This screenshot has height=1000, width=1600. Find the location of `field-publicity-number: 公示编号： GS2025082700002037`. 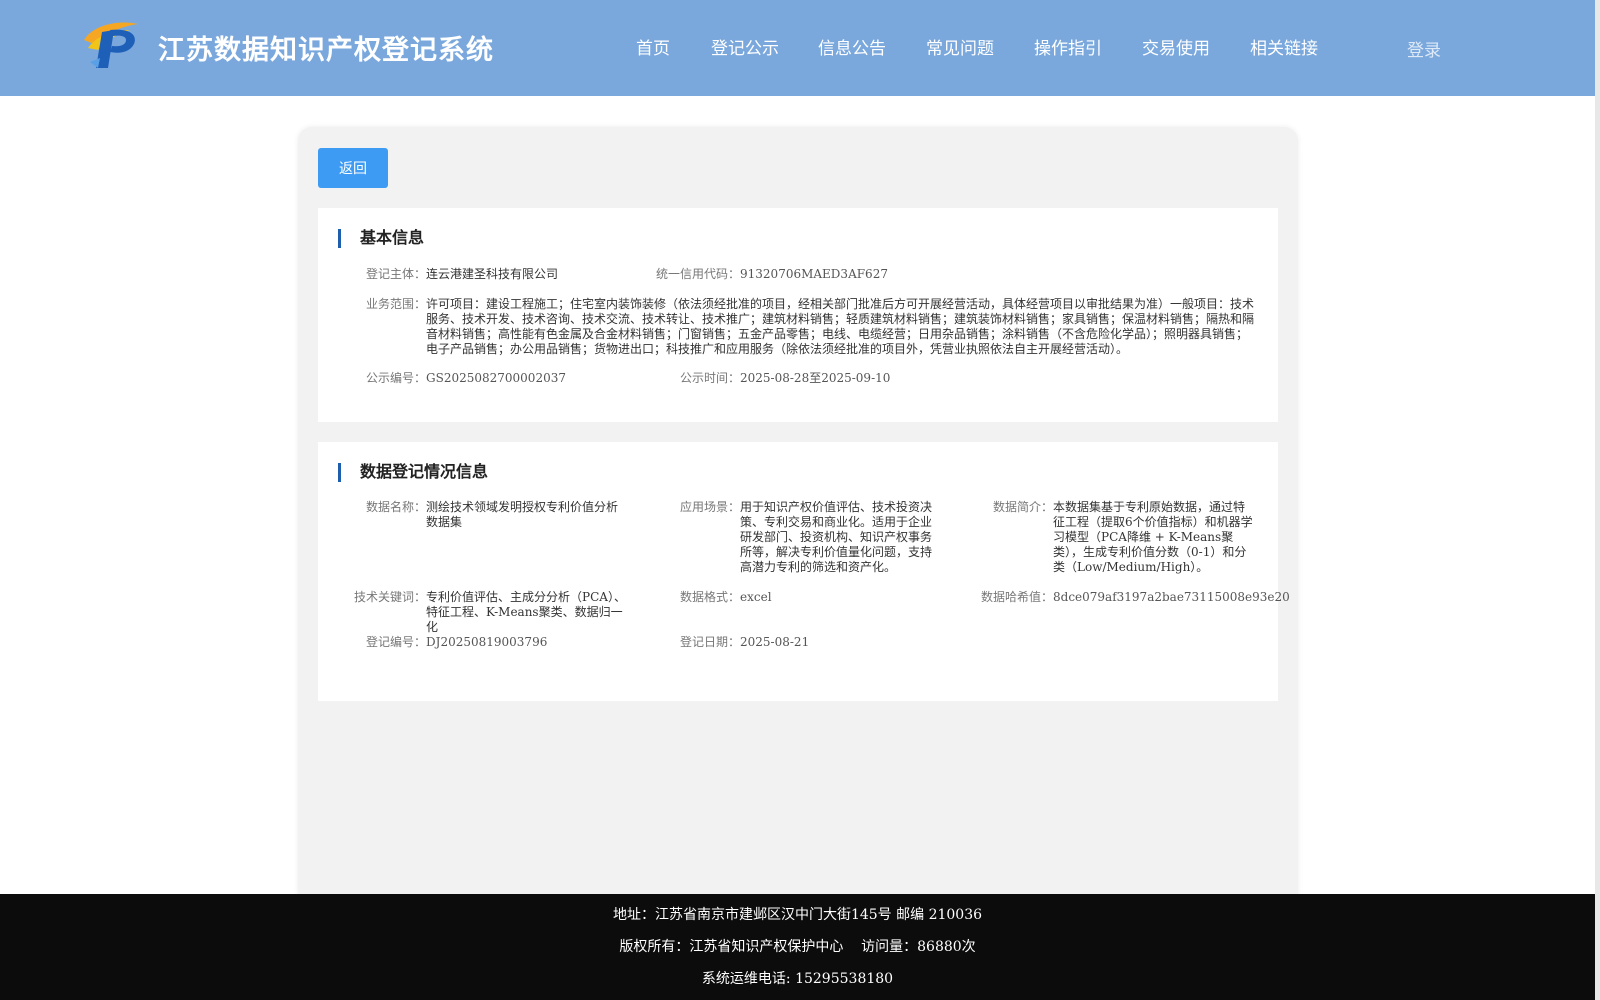

field-publicity-number: 公示编号： GS2025082700002037 is located at coordinates (466, 378).